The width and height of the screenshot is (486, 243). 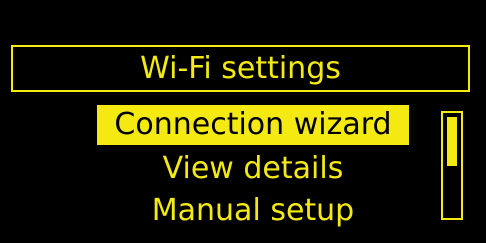 I want to click on page-title: Wi-Fi settings, so click(x=240, y=68).